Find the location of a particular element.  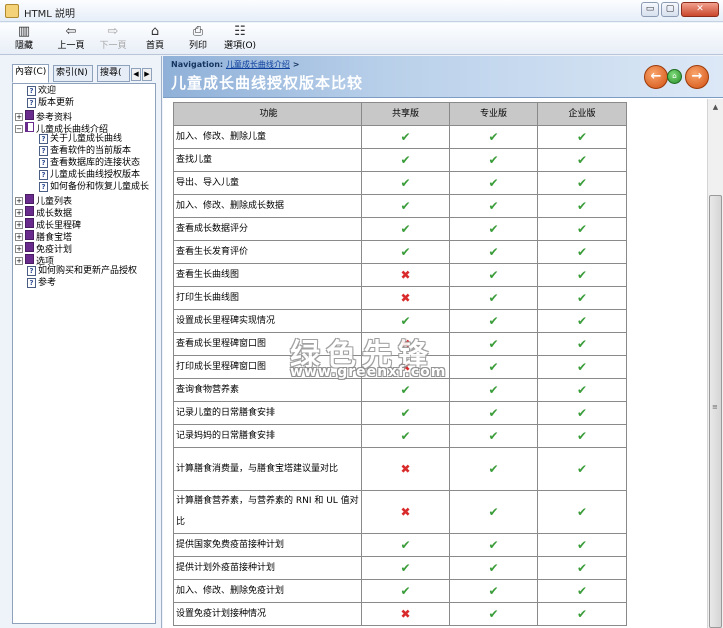

parent-topic-icon: ⌂ is located at coordinates (674, 76).